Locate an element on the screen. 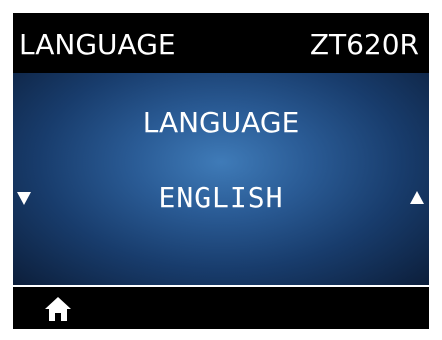 Image resolution: width=442 pixels, height=340 pixels. footer-bar is located at coordinates (221, 308).